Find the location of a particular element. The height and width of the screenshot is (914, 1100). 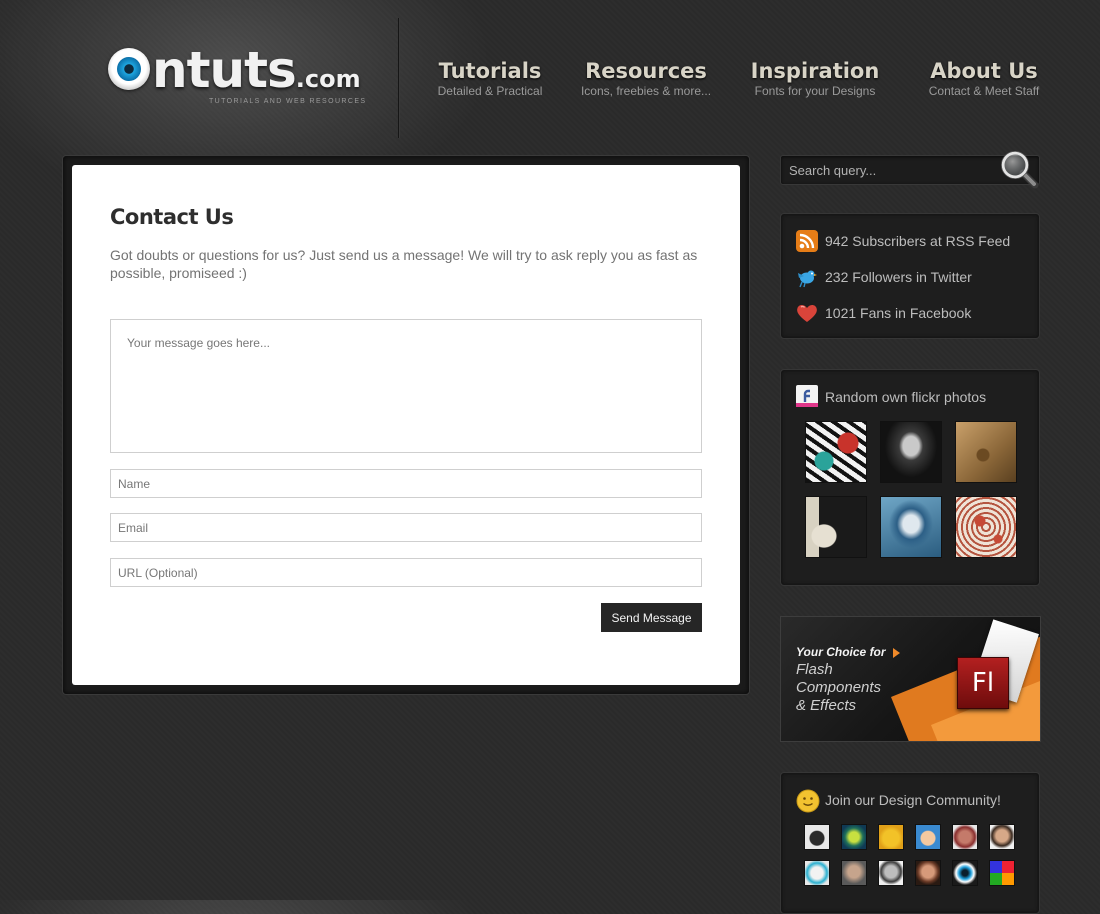

flickr-icon is located at coordinates (807, 396).